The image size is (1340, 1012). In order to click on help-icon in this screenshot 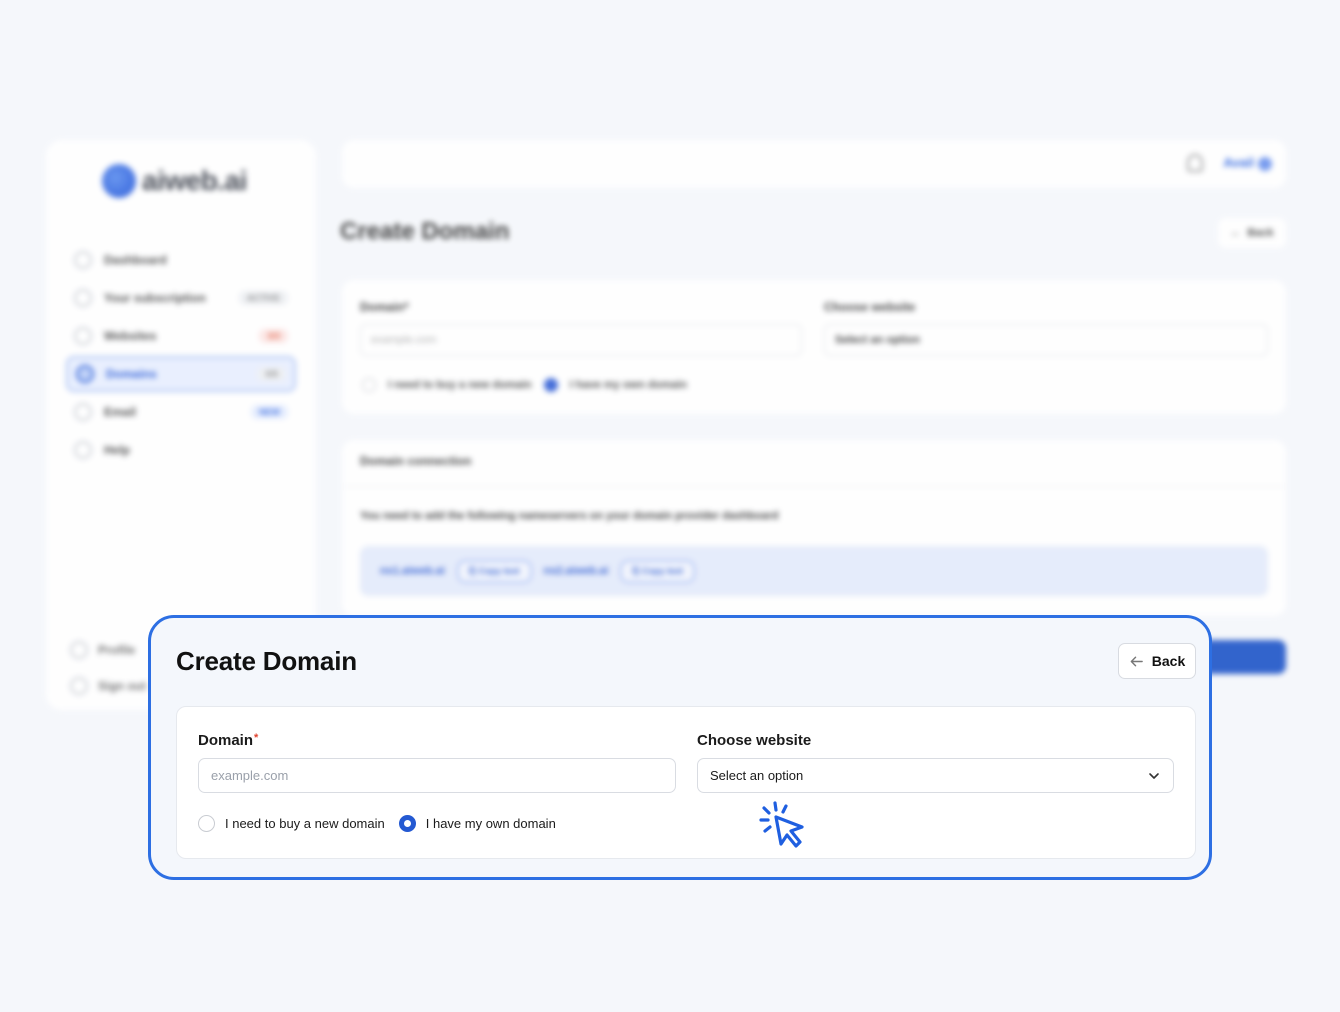, I will do `click(83, 450)`.